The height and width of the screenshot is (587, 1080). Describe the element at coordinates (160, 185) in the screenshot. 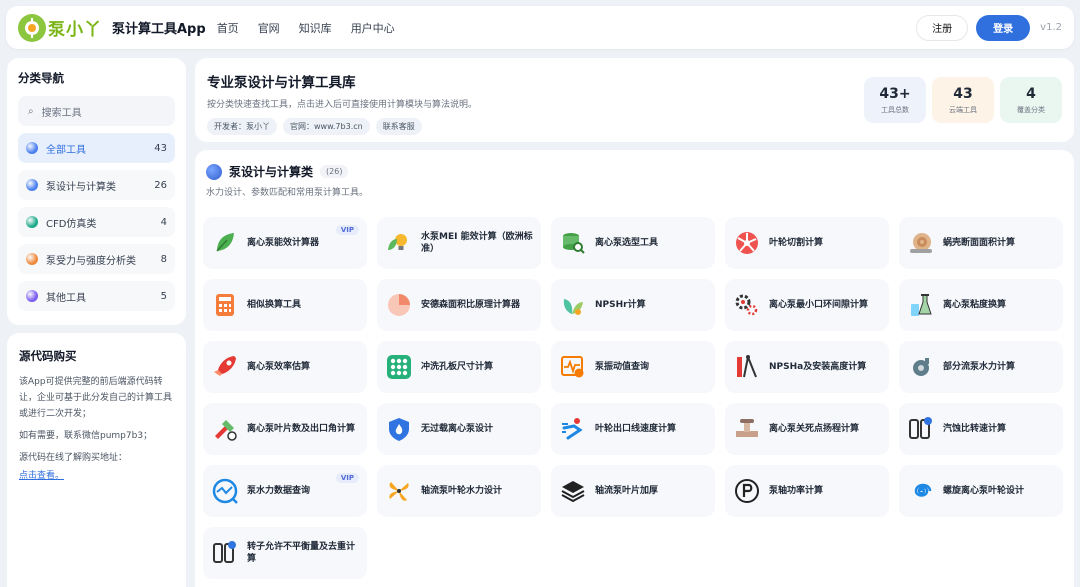

I see `category-count: 26` at that location.